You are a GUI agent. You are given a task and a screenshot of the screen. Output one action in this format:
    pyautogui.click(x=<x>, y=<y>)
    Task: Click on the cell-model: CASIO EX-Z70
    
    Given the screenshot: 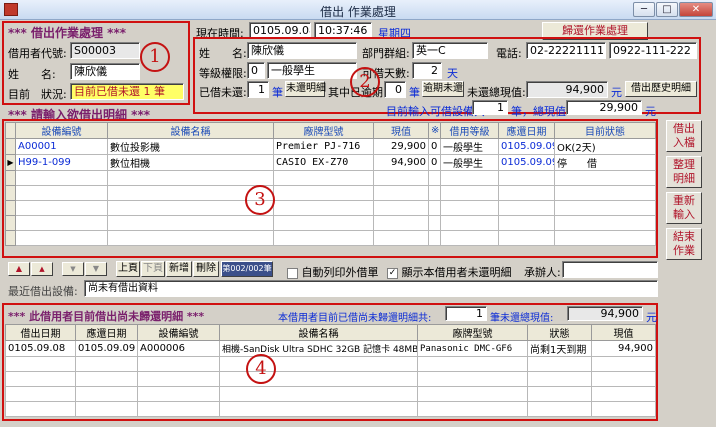 What is the action you would take?
    pyautogui.click(x=323, y=162)
    